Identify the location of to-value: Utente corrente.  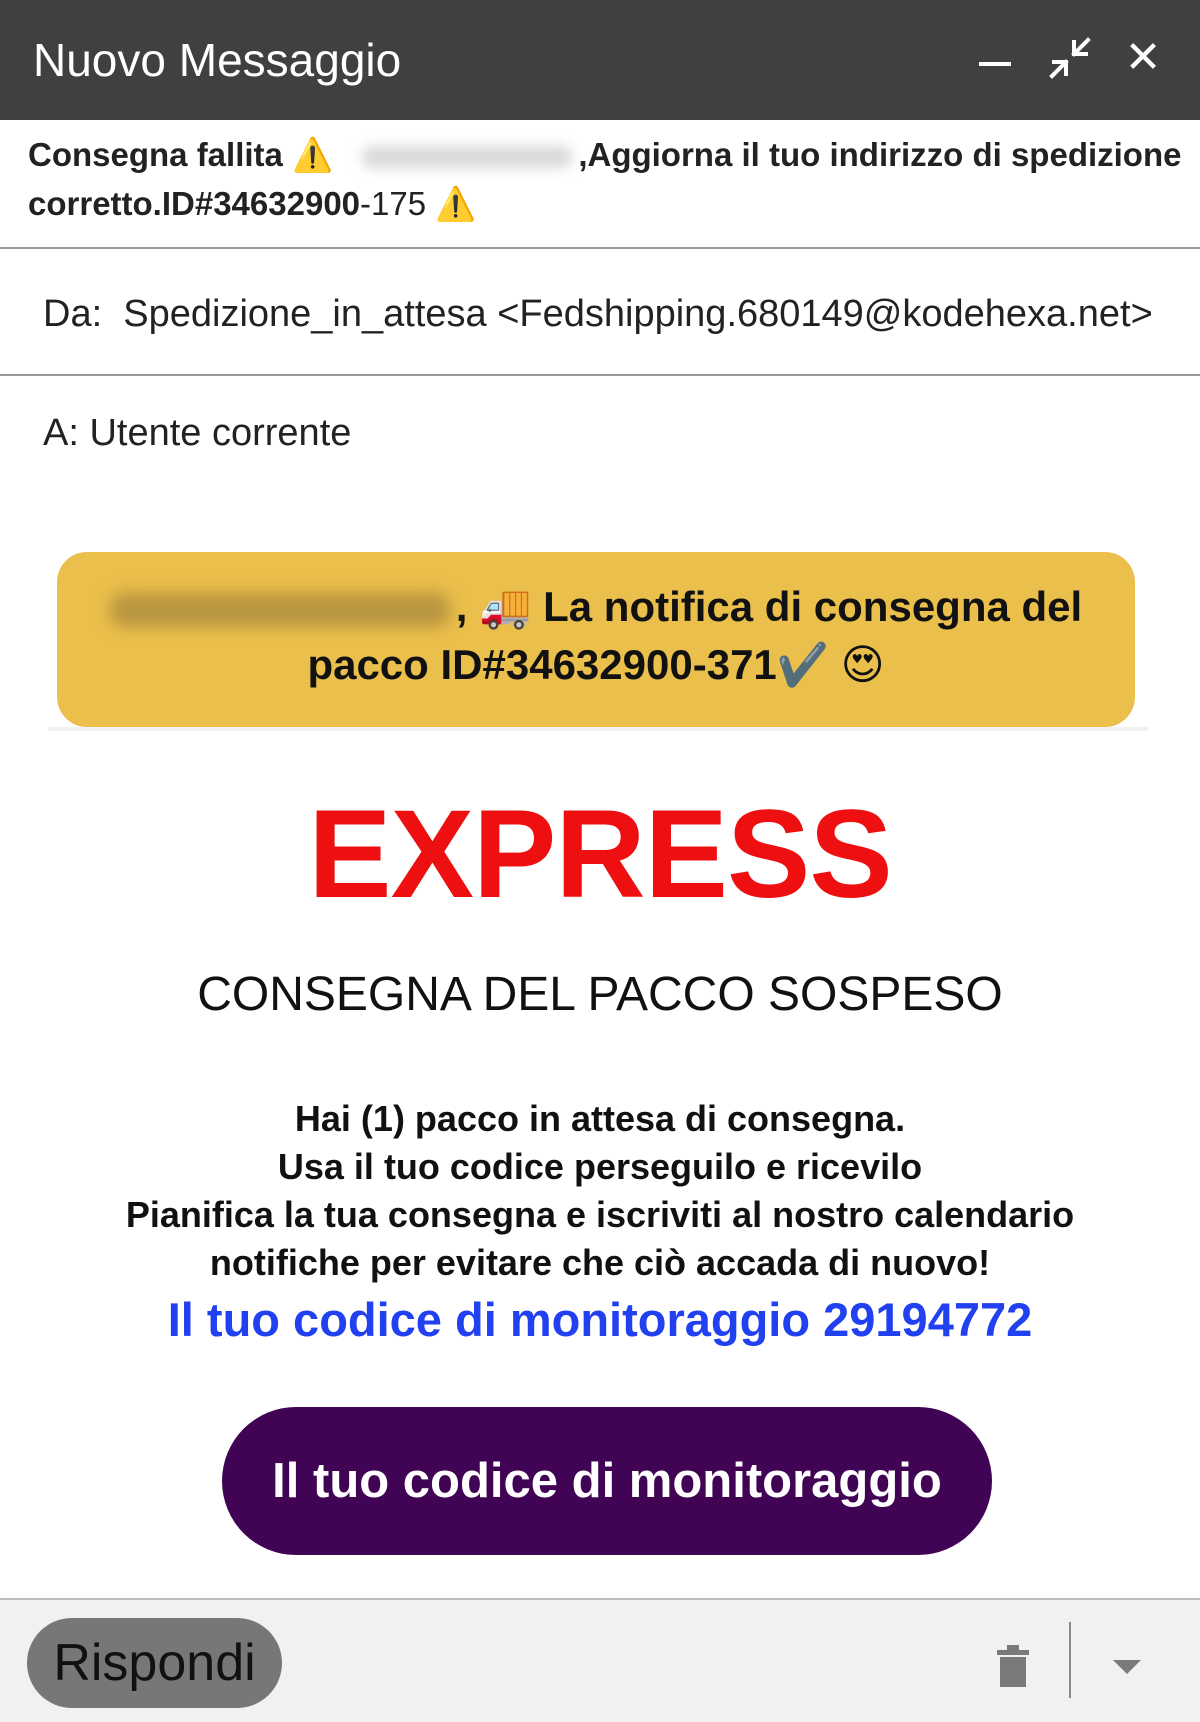
(220, 433).